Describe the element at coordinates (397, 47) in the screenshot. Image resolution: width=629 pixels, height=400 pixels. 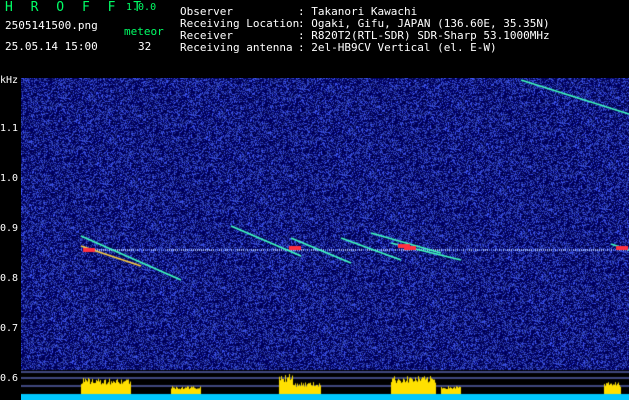
I see `antenna-value: : 2el-HB9CV Vertical (el. E-W)` at that location.